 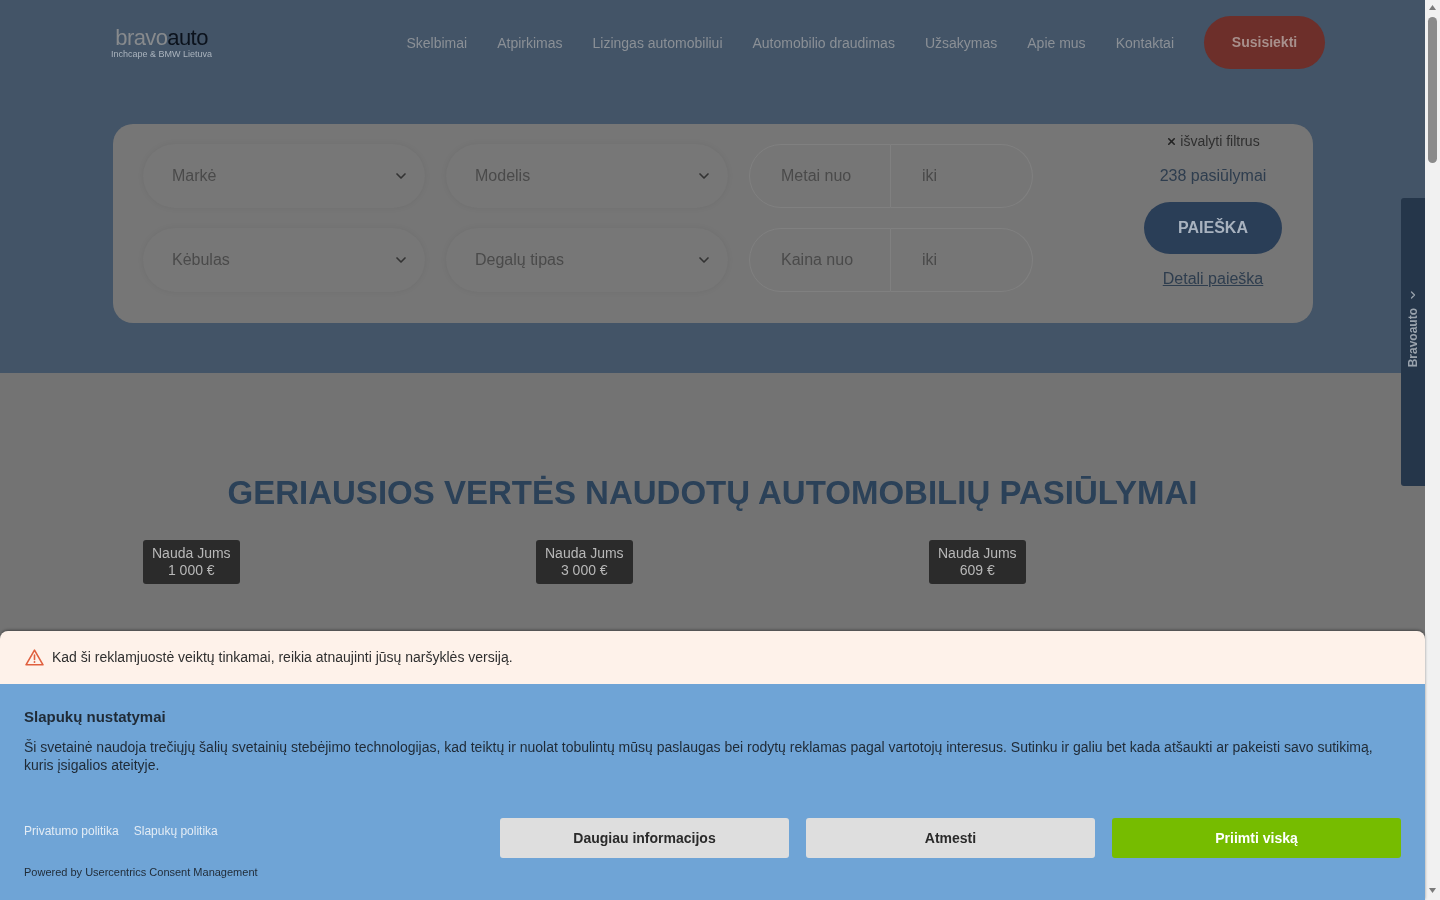 I want to click on savings-badge: Nauda Jums 3 000 €, so click(x=584, y=562).